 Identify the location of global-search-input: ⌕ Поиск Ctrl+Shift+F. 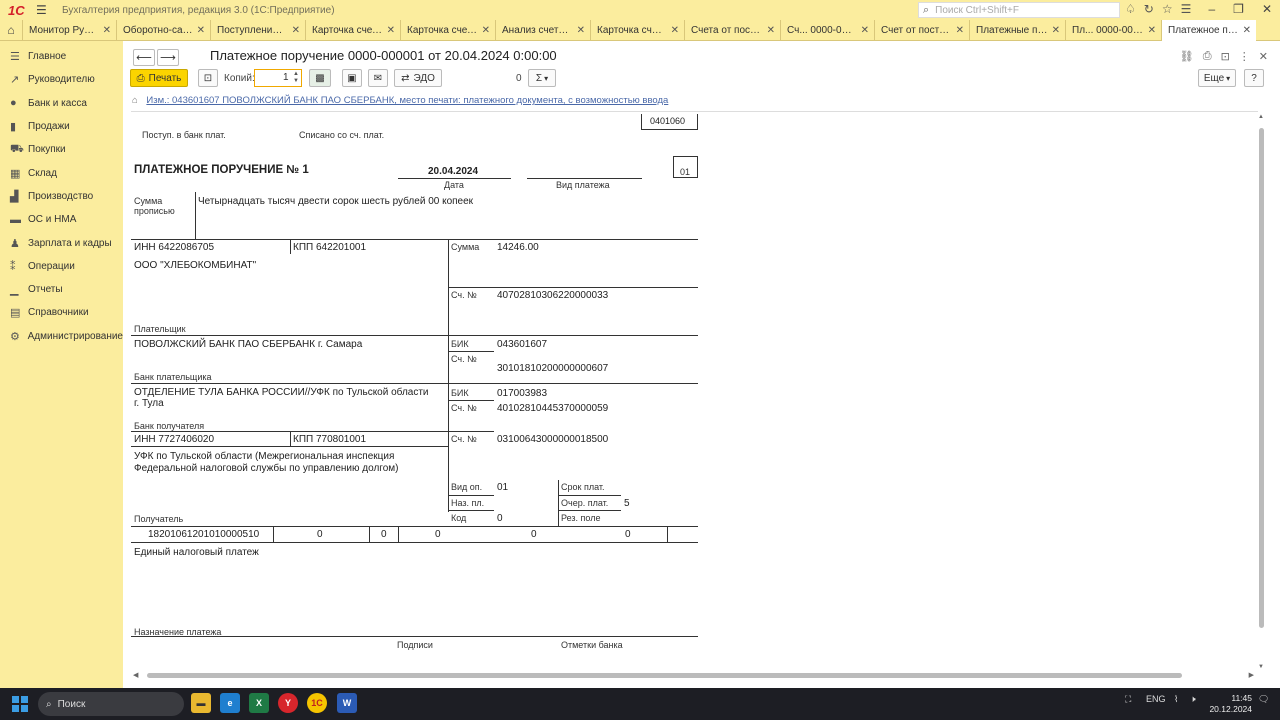
(1019, 10).